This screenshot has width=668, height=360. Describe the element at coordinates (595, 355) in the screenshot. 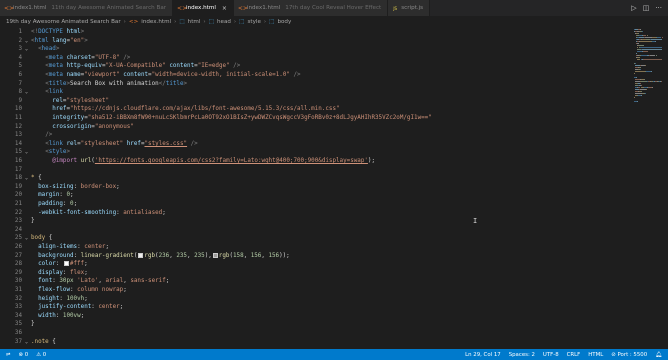

I see `language-mode: HTML` at that location.